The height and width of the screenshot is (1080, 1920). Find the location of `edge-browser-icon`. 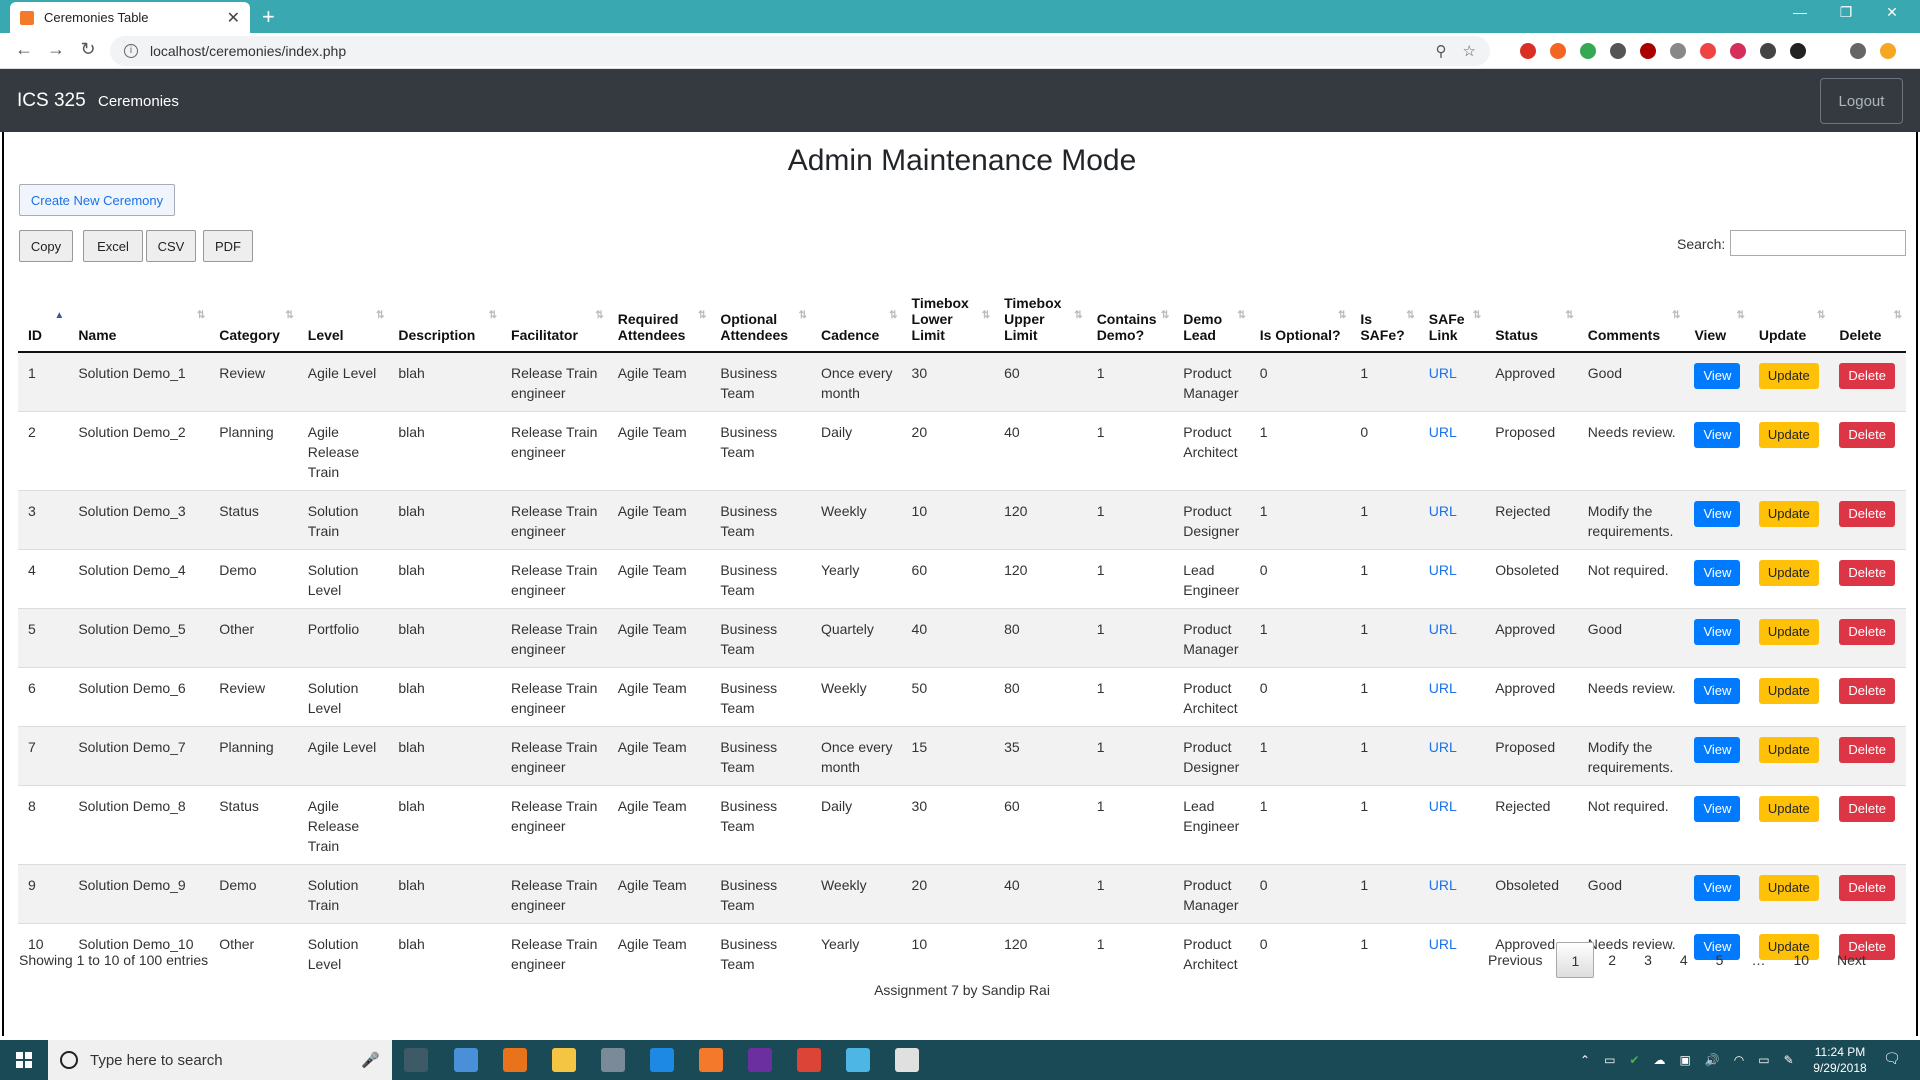

edge-browser-icon is located at coordinates (662, 1060).